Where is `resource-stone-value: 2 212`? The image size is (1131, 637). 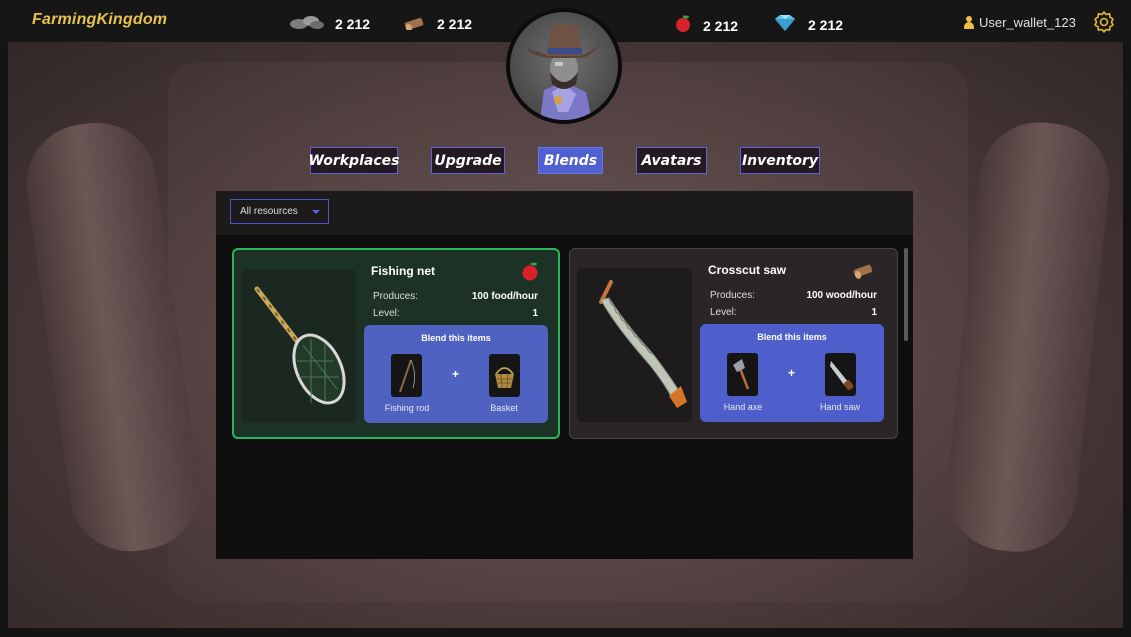
resource-stone-value: 2 212 is located at coordinates (353, 23).